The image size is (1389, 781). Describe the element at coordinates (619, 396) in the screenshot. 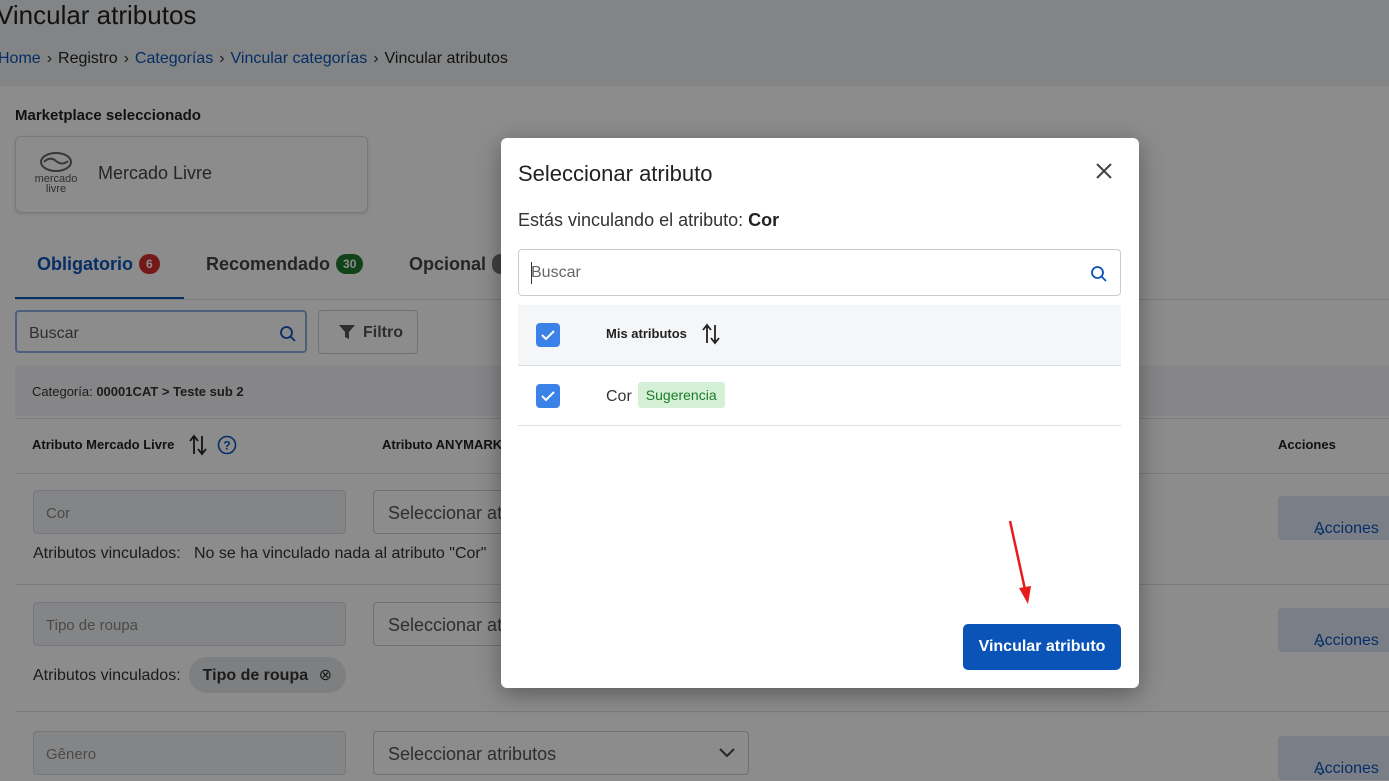

I see `attribute-label: Cor` at that location.